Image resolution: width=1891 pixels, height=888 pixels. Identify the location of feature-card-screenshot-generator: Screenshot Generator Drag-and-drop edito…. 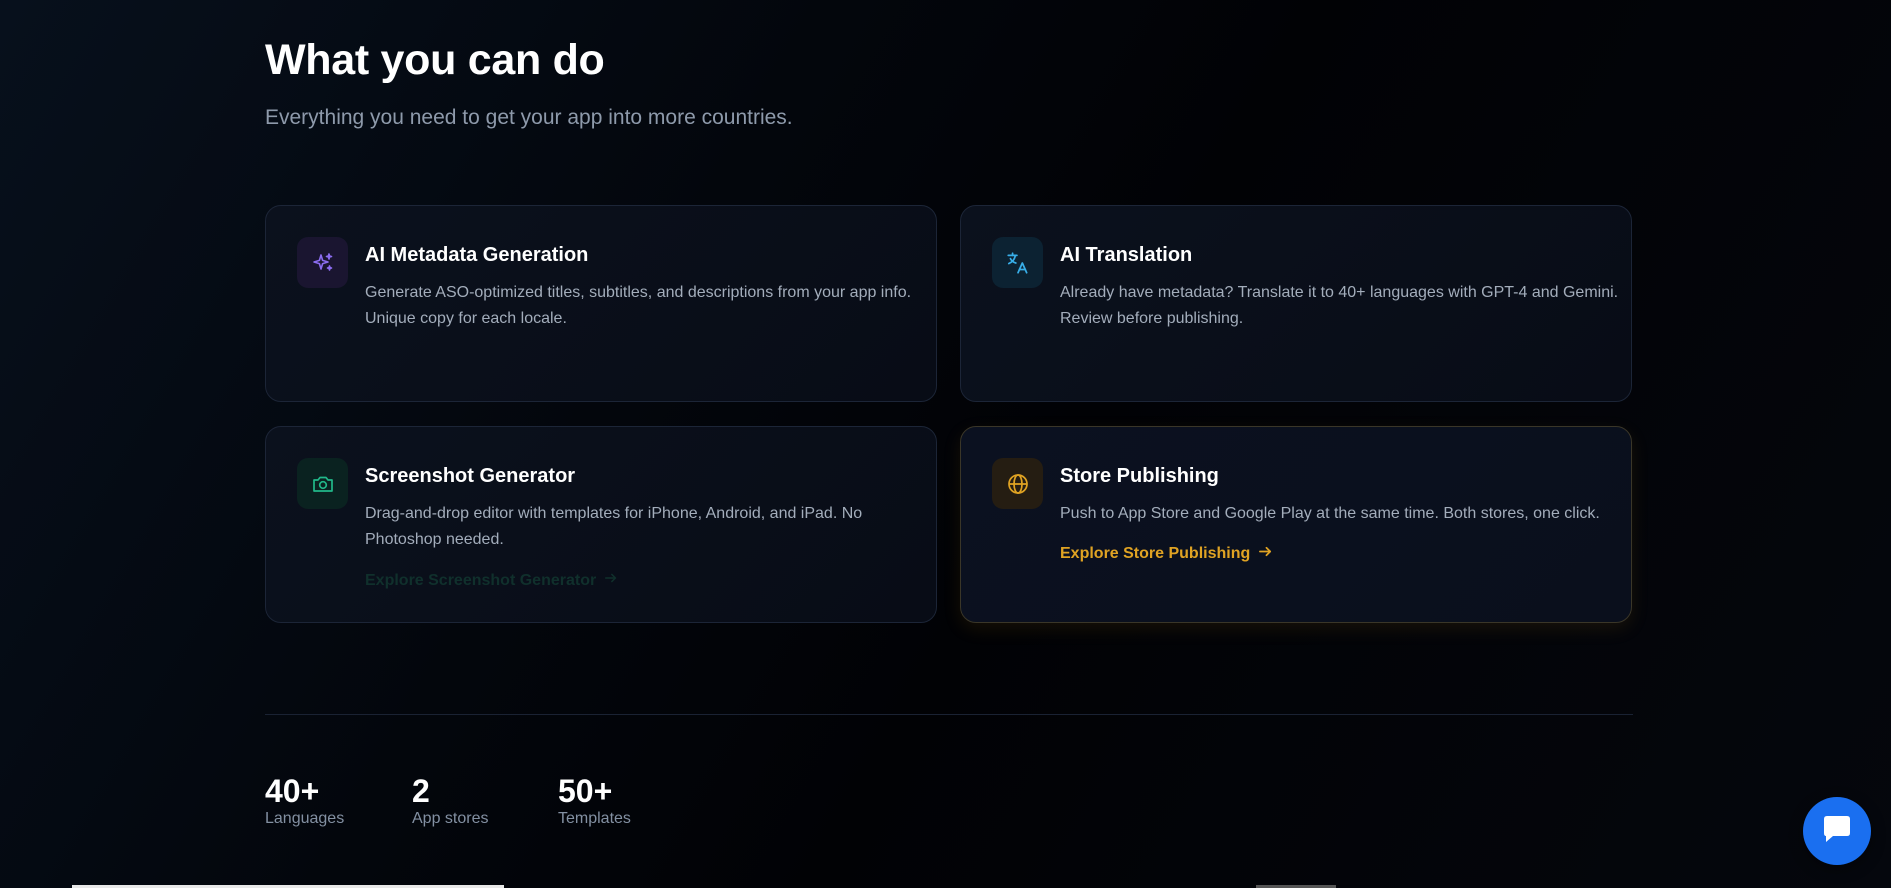
(601, 524).